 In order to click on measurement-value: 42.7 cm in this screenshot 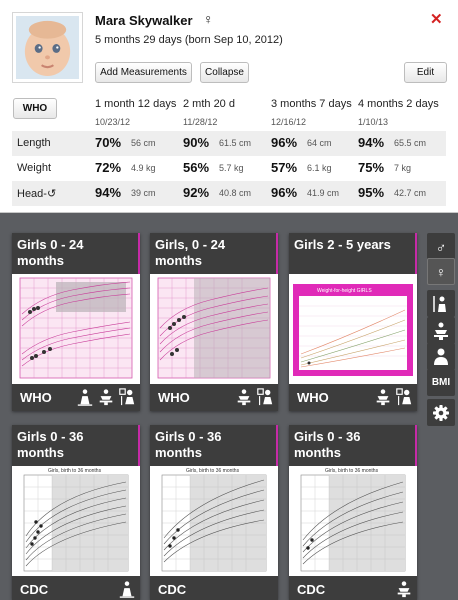, I will do `click(410, 193)`.